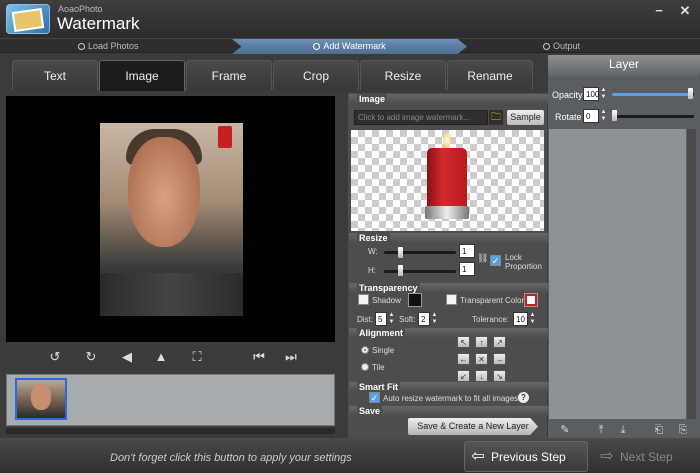  Describe the element at coordinates (685, 11) in the screenshot. I see `close-icon: ✕` at that location.